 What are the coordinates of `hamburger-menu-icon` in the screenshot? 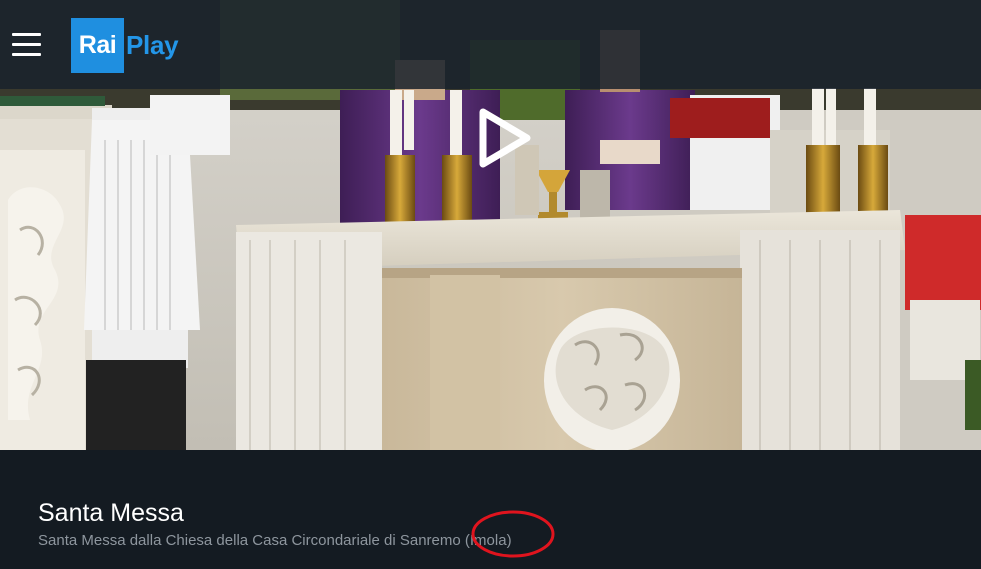 It's located at (26, 45).